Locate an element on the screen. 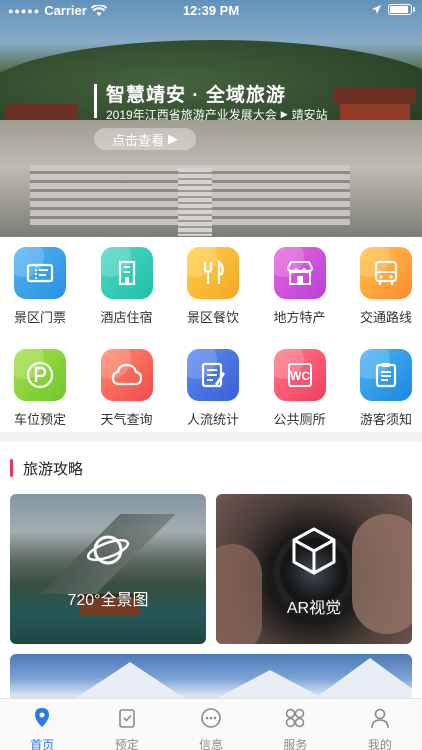  grid-item-bus: 交通路线 is located at coordinates (383, 282).